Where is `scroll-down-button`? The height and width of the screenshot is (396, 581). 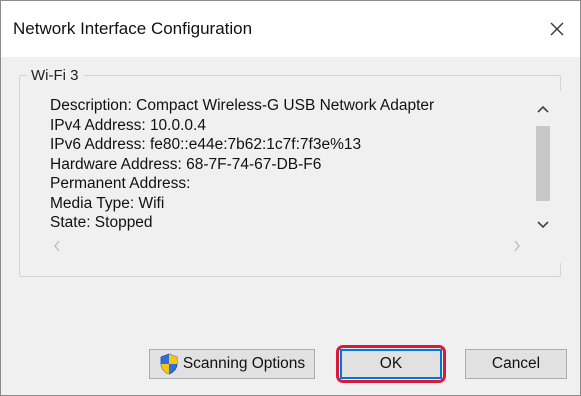
scroll-down-button is located at coordinates (543, 225).